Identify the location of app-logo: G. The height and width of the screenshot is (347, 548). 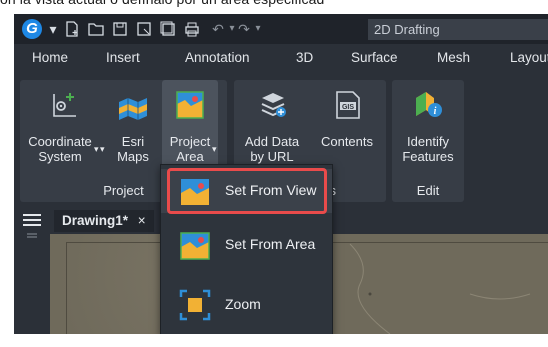
(32, 29).